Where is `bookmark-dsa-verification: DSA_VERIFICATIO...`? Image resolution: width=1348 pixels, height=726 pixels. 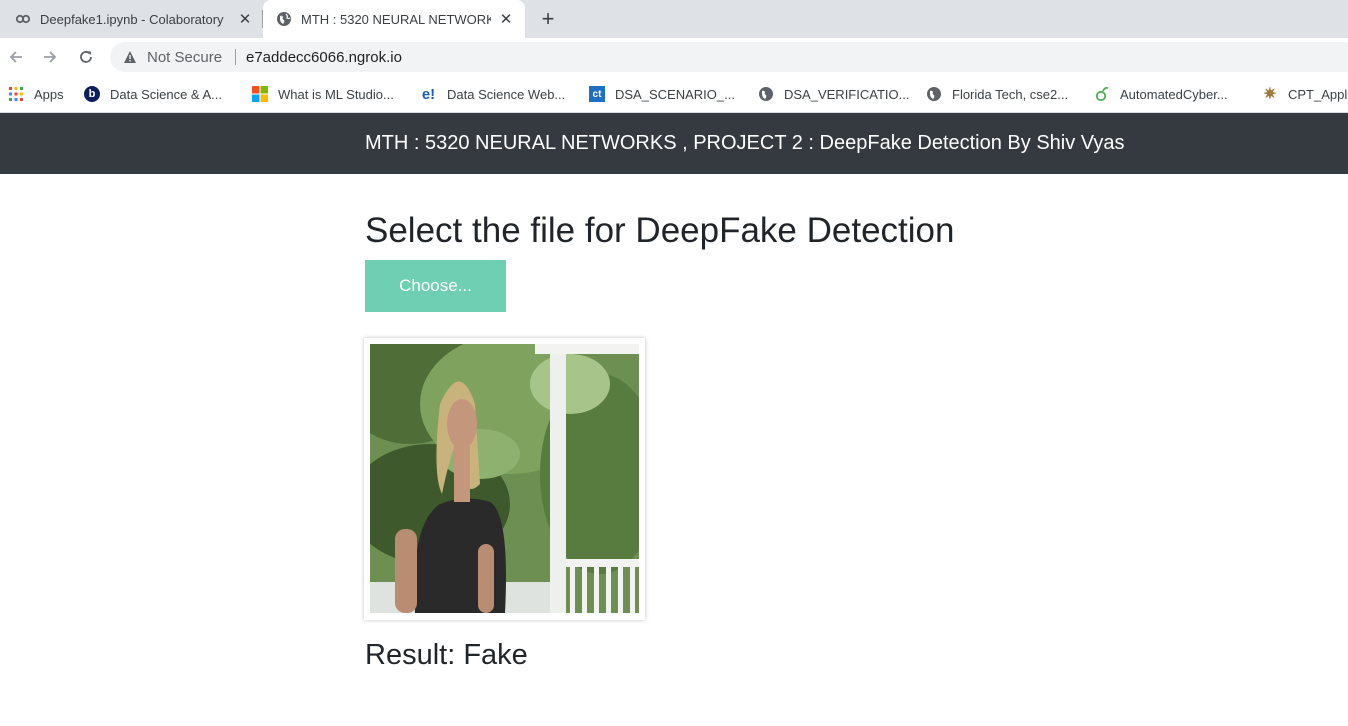 bookmark-dsa-verification: DSA_VERIFICATIO... is located at coordinates (833, 94).